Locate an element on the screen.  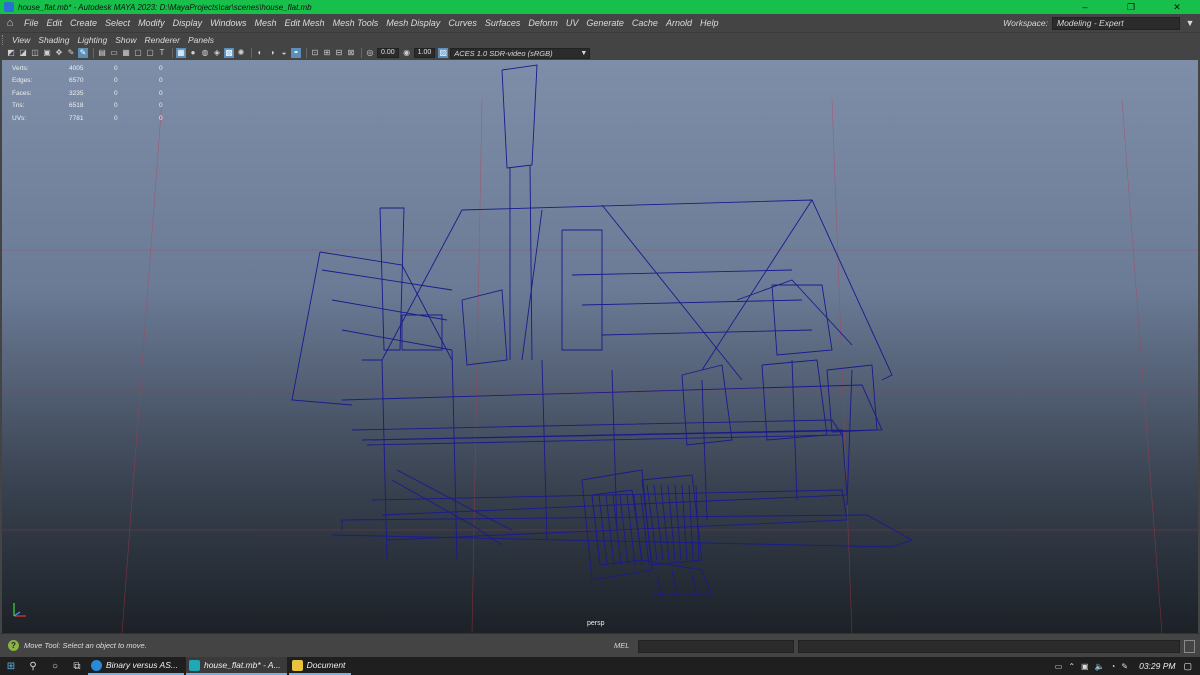
script-editor-icon is located at coordinates (1189, 646).